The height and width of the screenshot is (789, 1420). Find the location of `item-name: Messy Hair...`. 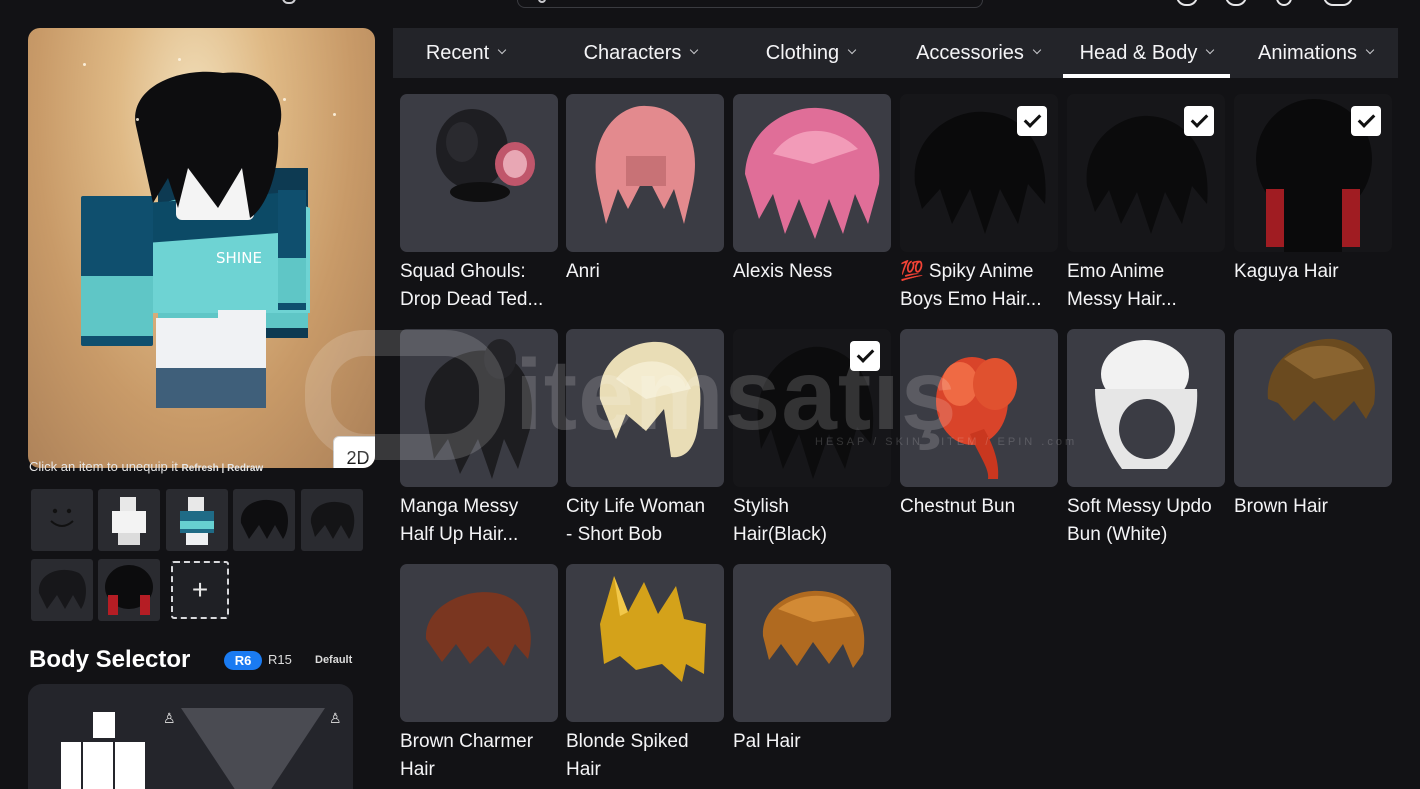

item-name: Messy Hair... is located at coordinates (1122, 299).